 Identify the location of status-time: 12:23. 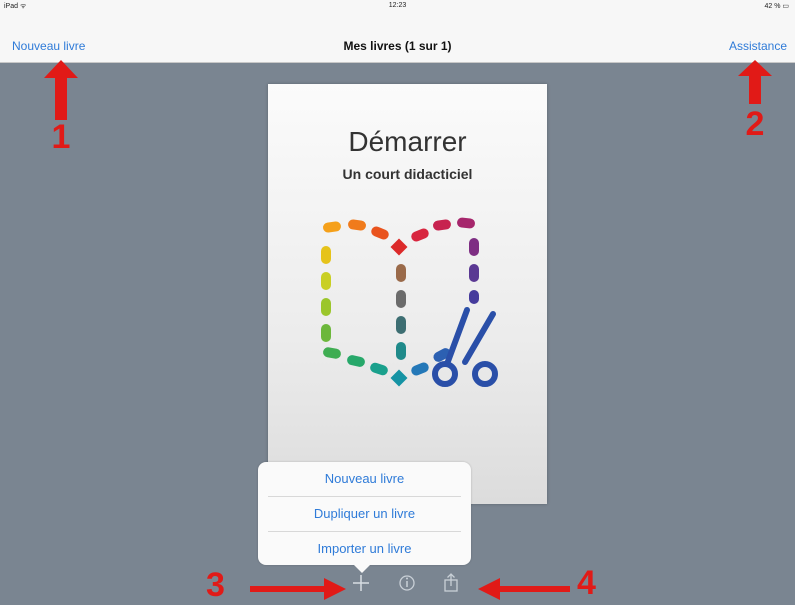
(397, 5).